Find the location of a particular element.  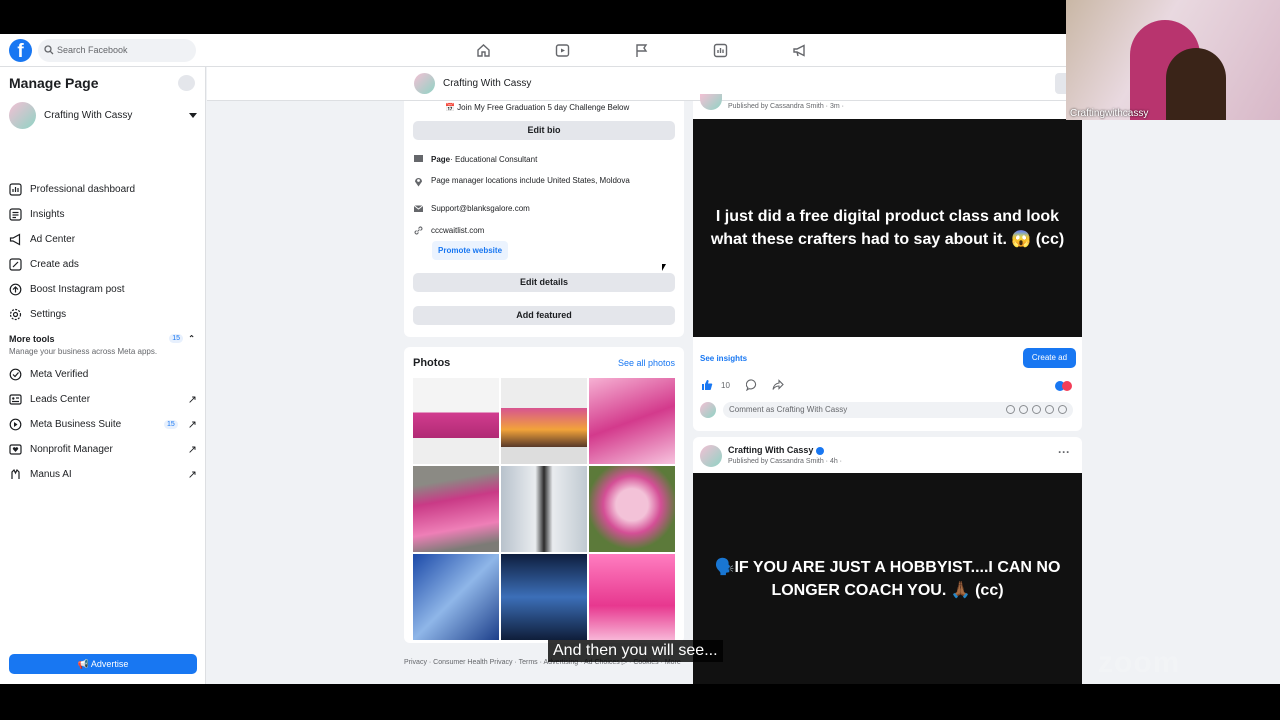

camera-icon is located at coordinates (1036, 409).